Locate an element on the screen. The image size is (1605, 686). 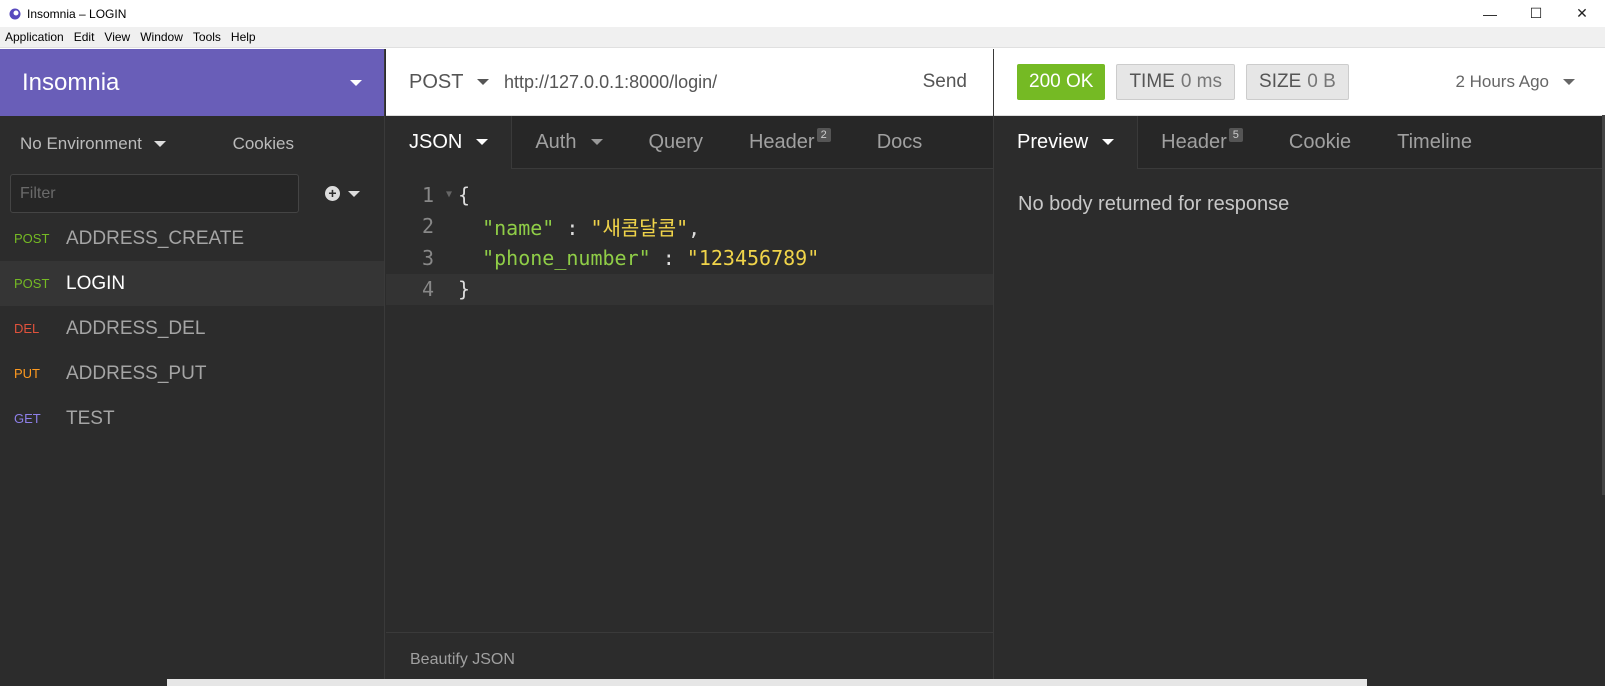
request-name: ADDRESS_CREATE is located at coordinates (155, 238).